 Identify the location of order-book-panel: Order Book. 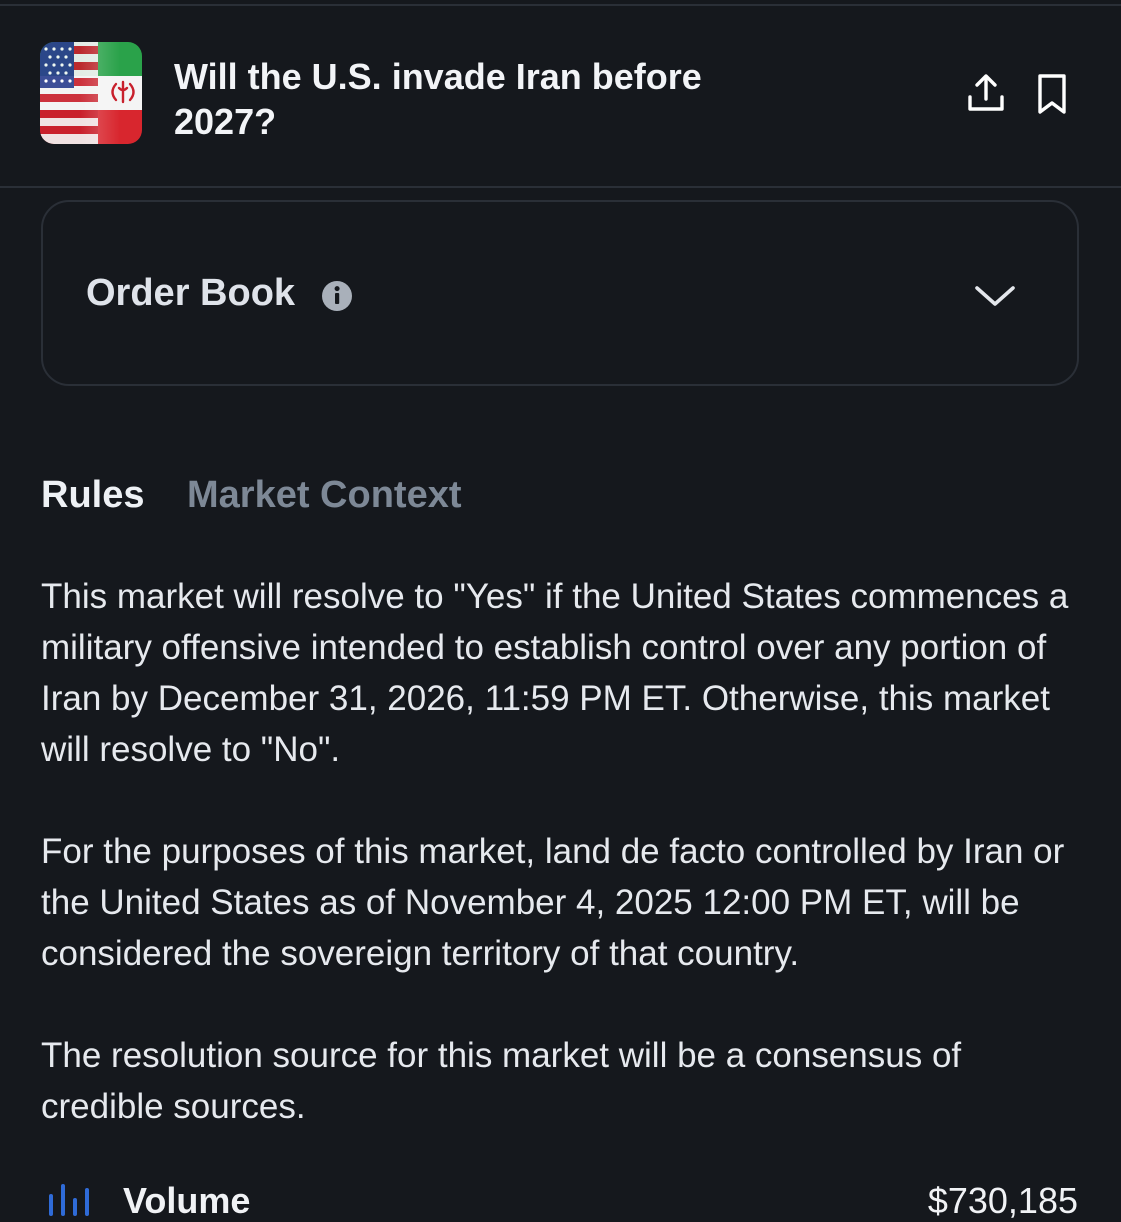
(560, 293).